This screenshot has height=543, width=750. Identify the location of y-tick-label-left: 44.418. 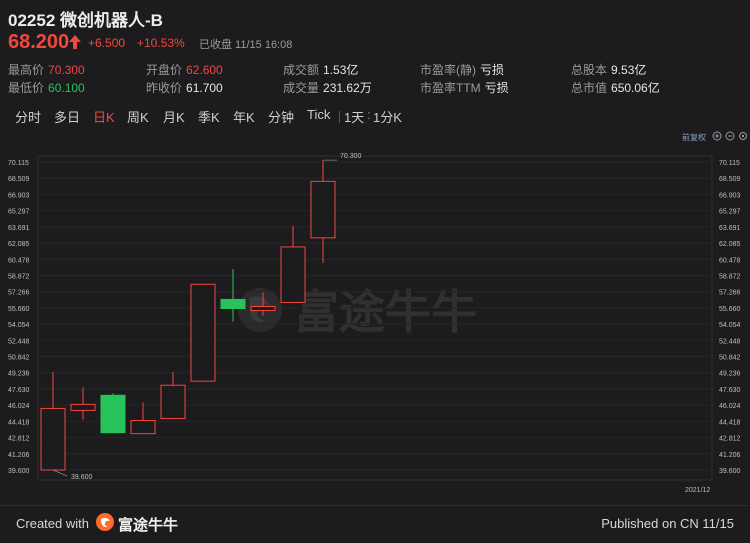
(19, 422).